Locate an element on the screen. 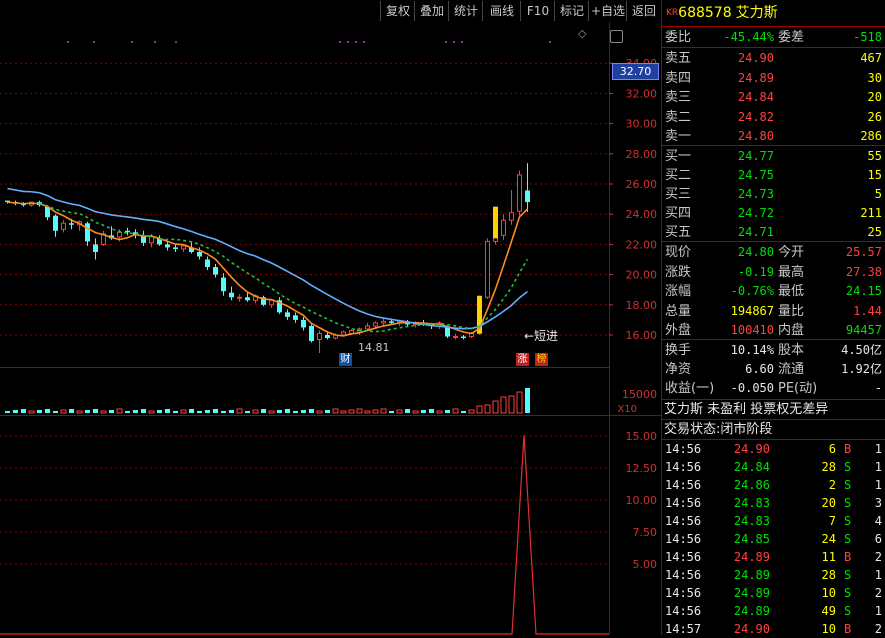 This screenshot has height=638, width=885. finance-tag: 财 is located at coordinates (345, 359).